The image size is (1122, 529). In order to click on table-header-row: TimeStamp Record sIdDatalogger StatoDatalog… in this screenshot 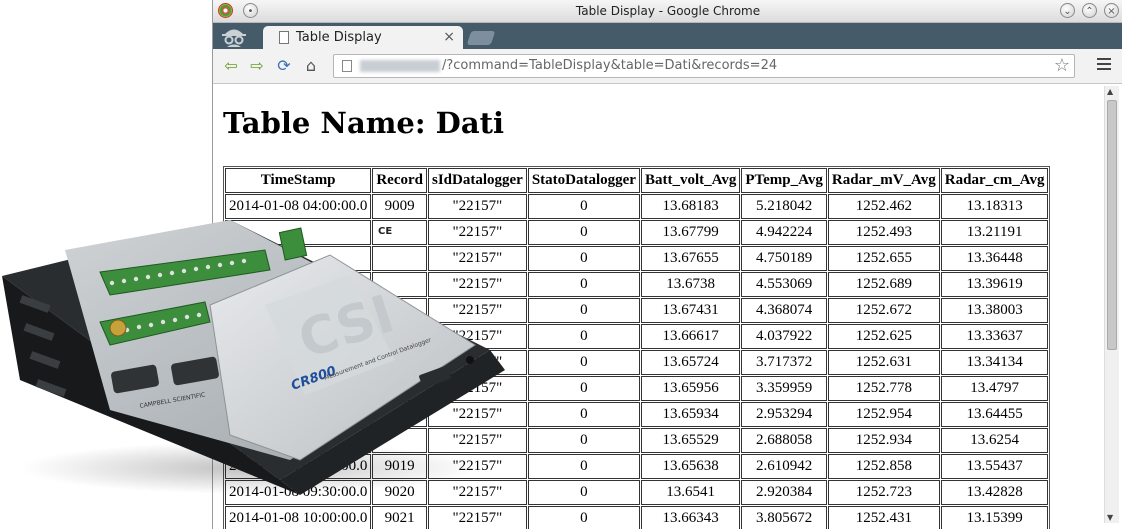, I will do `click(637, 180)`.